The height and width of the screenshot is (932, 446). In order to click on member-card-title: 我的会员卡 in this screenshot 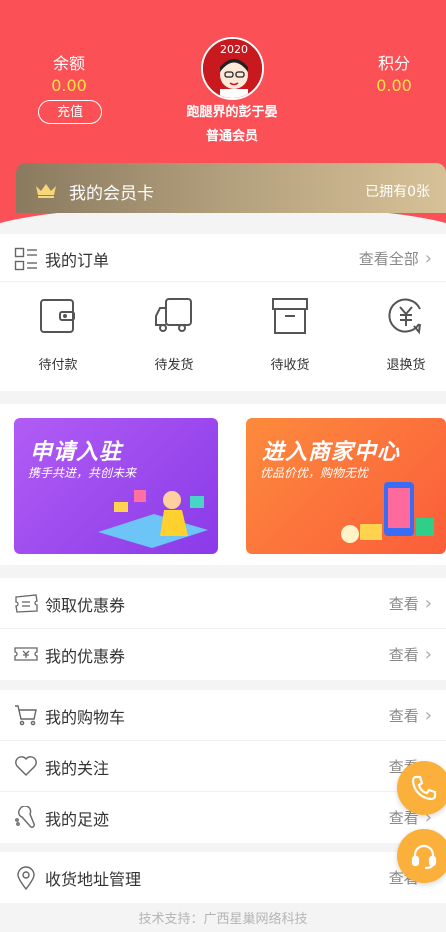, I will do `click(111, 194)`.